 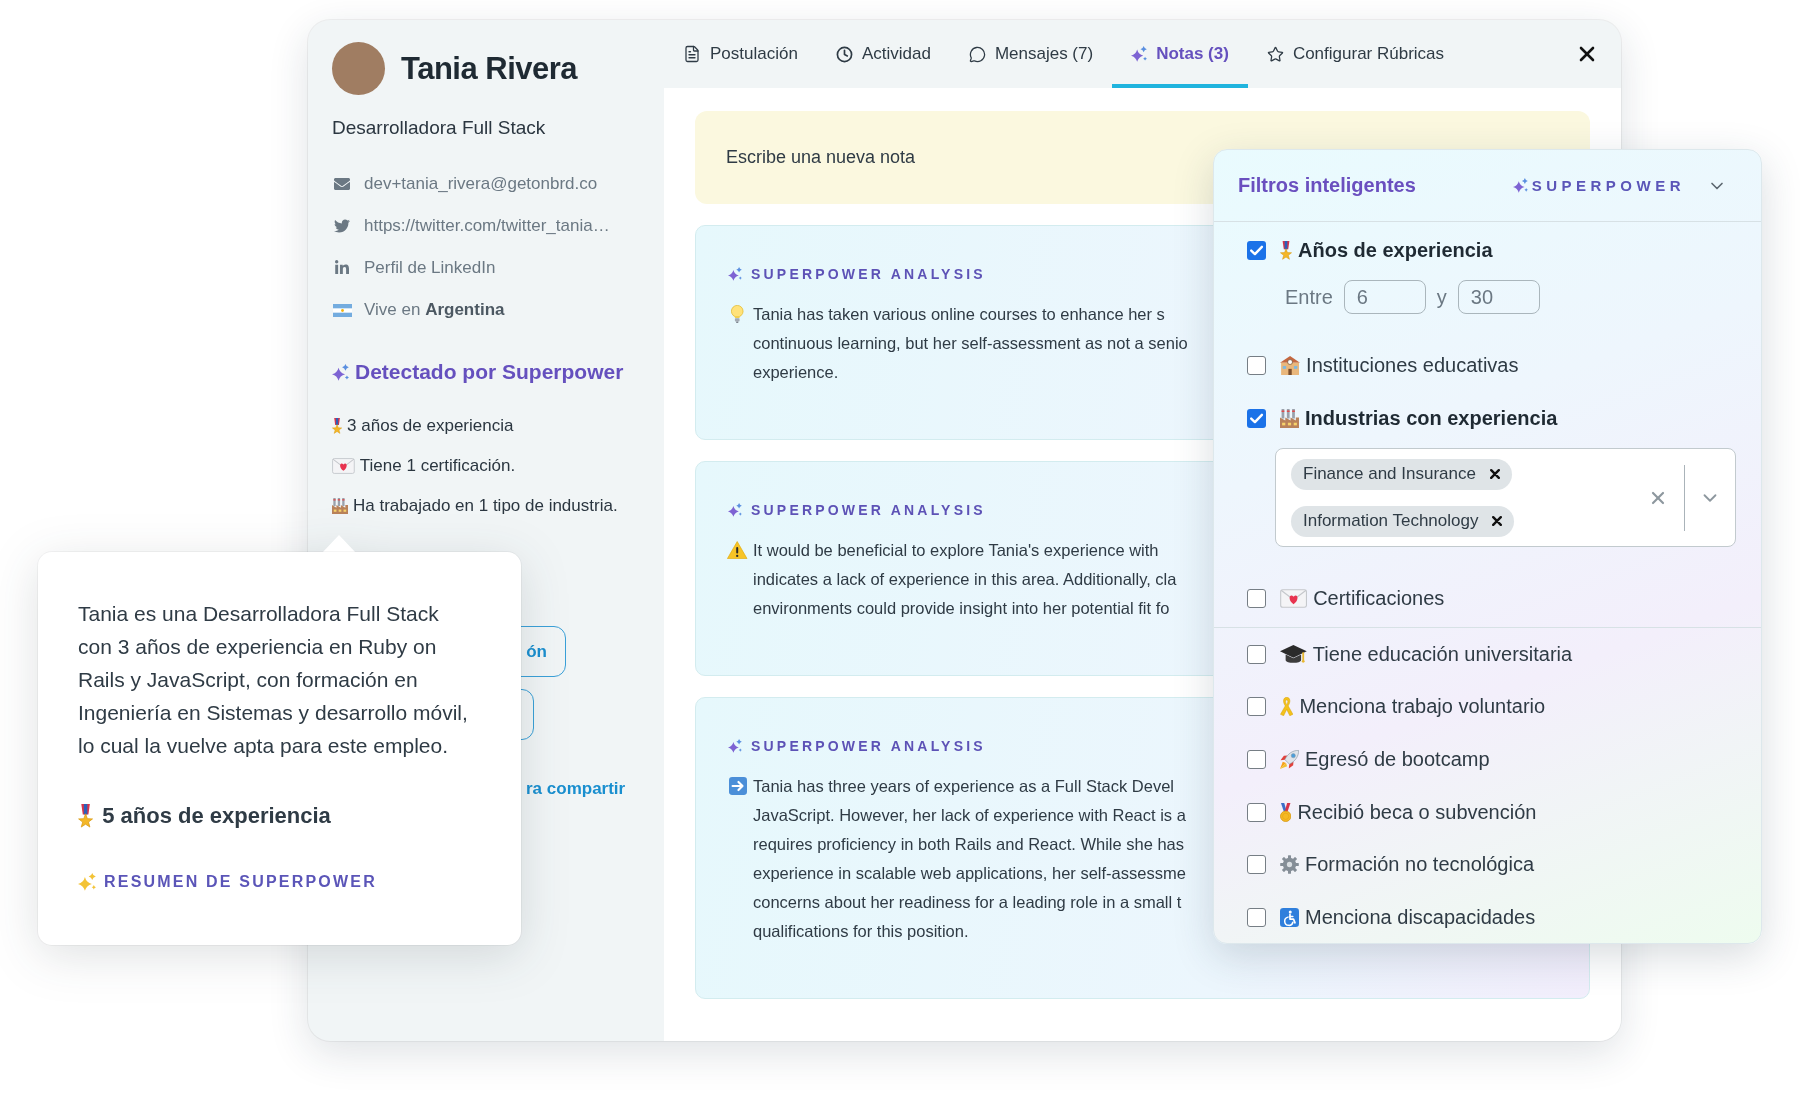 I want to click on tab: Postulación, so click(x=740, y=54).